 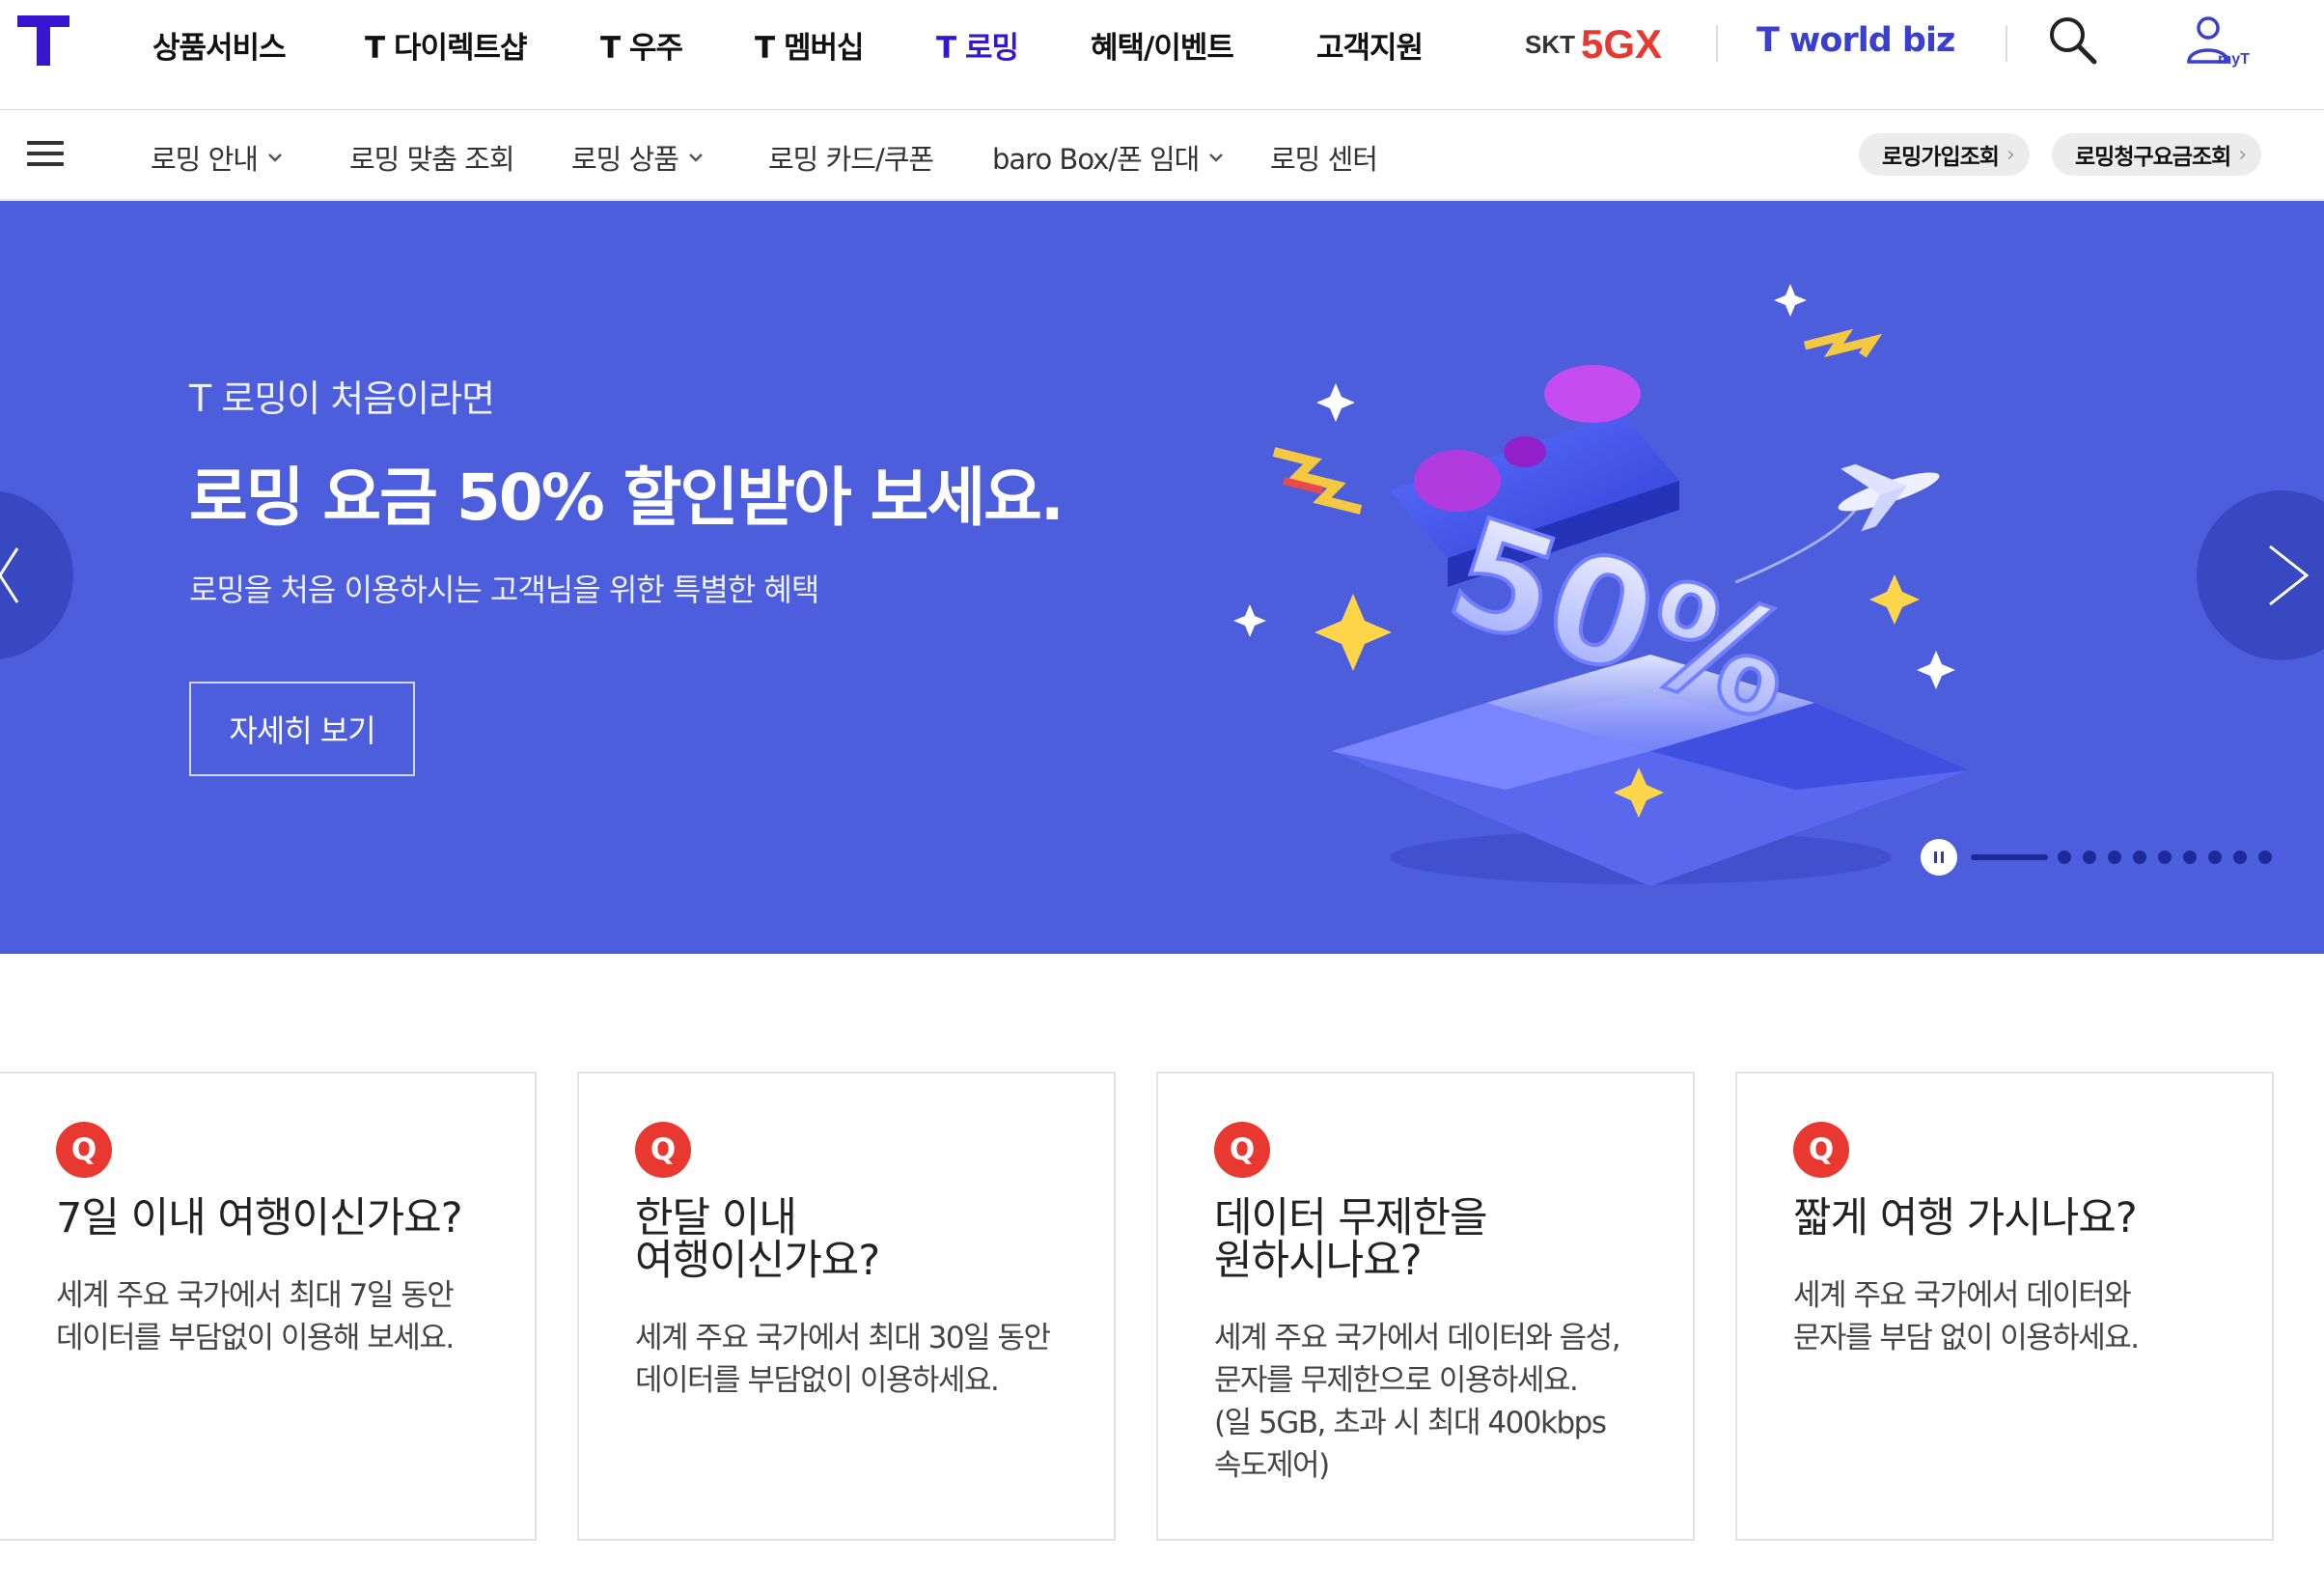 I want to click on card-description-line: (일 5GB, 초과 시 최대 400kbps, so click(x=1410, y=1423).